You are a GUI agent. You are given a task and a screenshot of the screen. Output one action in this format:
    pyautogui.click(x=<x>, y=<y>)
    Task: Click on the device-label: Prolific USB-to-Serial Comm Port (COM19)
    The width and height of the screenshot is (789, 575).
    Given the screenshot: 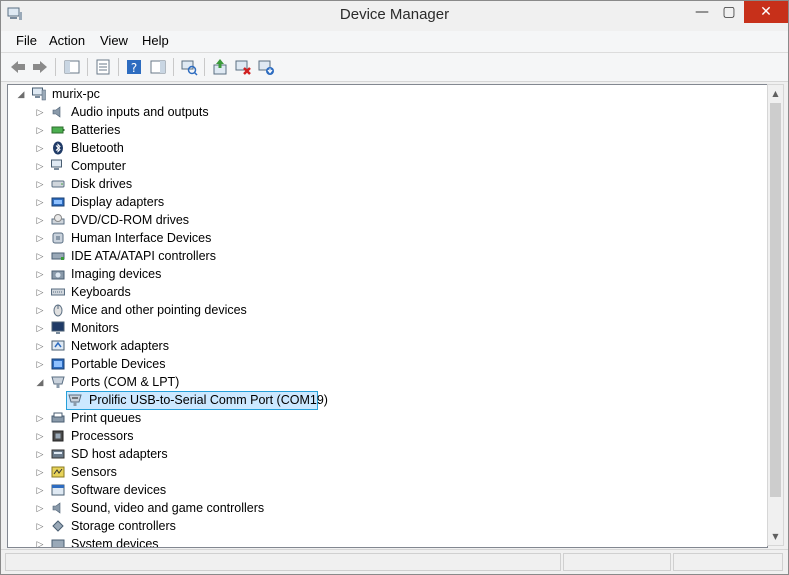 What is the action you would take?
    pyautogui.click(x=208, y=400)
    